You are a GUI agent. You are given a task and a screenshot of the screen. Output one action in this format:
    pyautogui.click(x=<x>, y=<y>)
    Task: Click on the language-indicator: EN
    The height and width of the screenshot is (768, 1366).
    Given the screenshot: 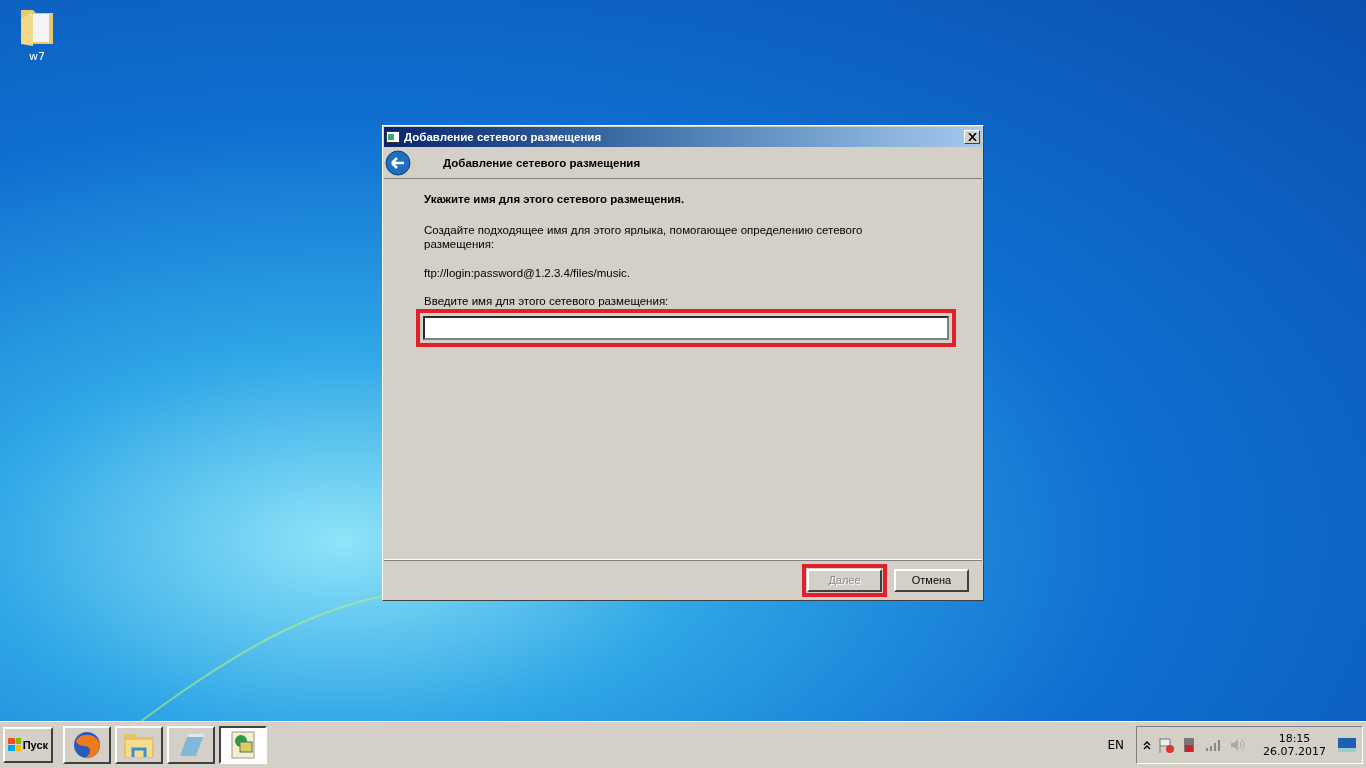 What is the action you would take?
    pyautogui.click(x=1115, y=745)
    